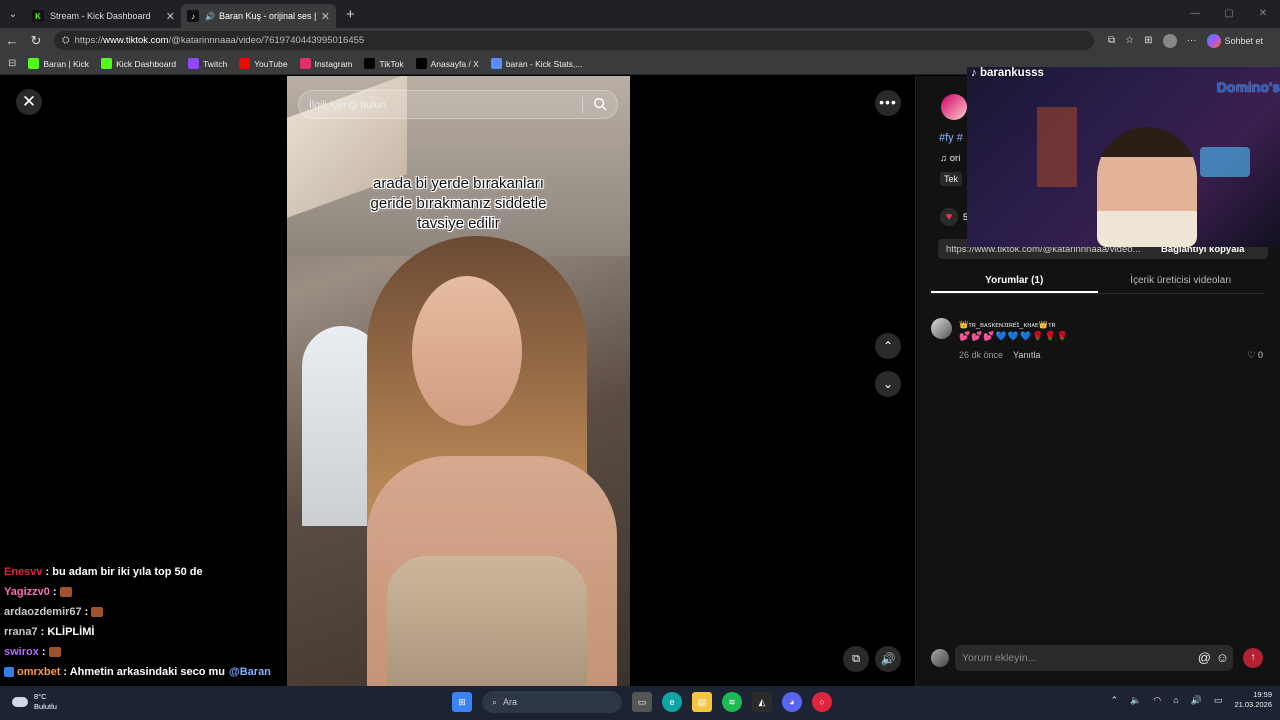  Describe the element at coordinates (856, 659) in the screenshot. I see `picture-in-picture-button: ⧉` at that location.